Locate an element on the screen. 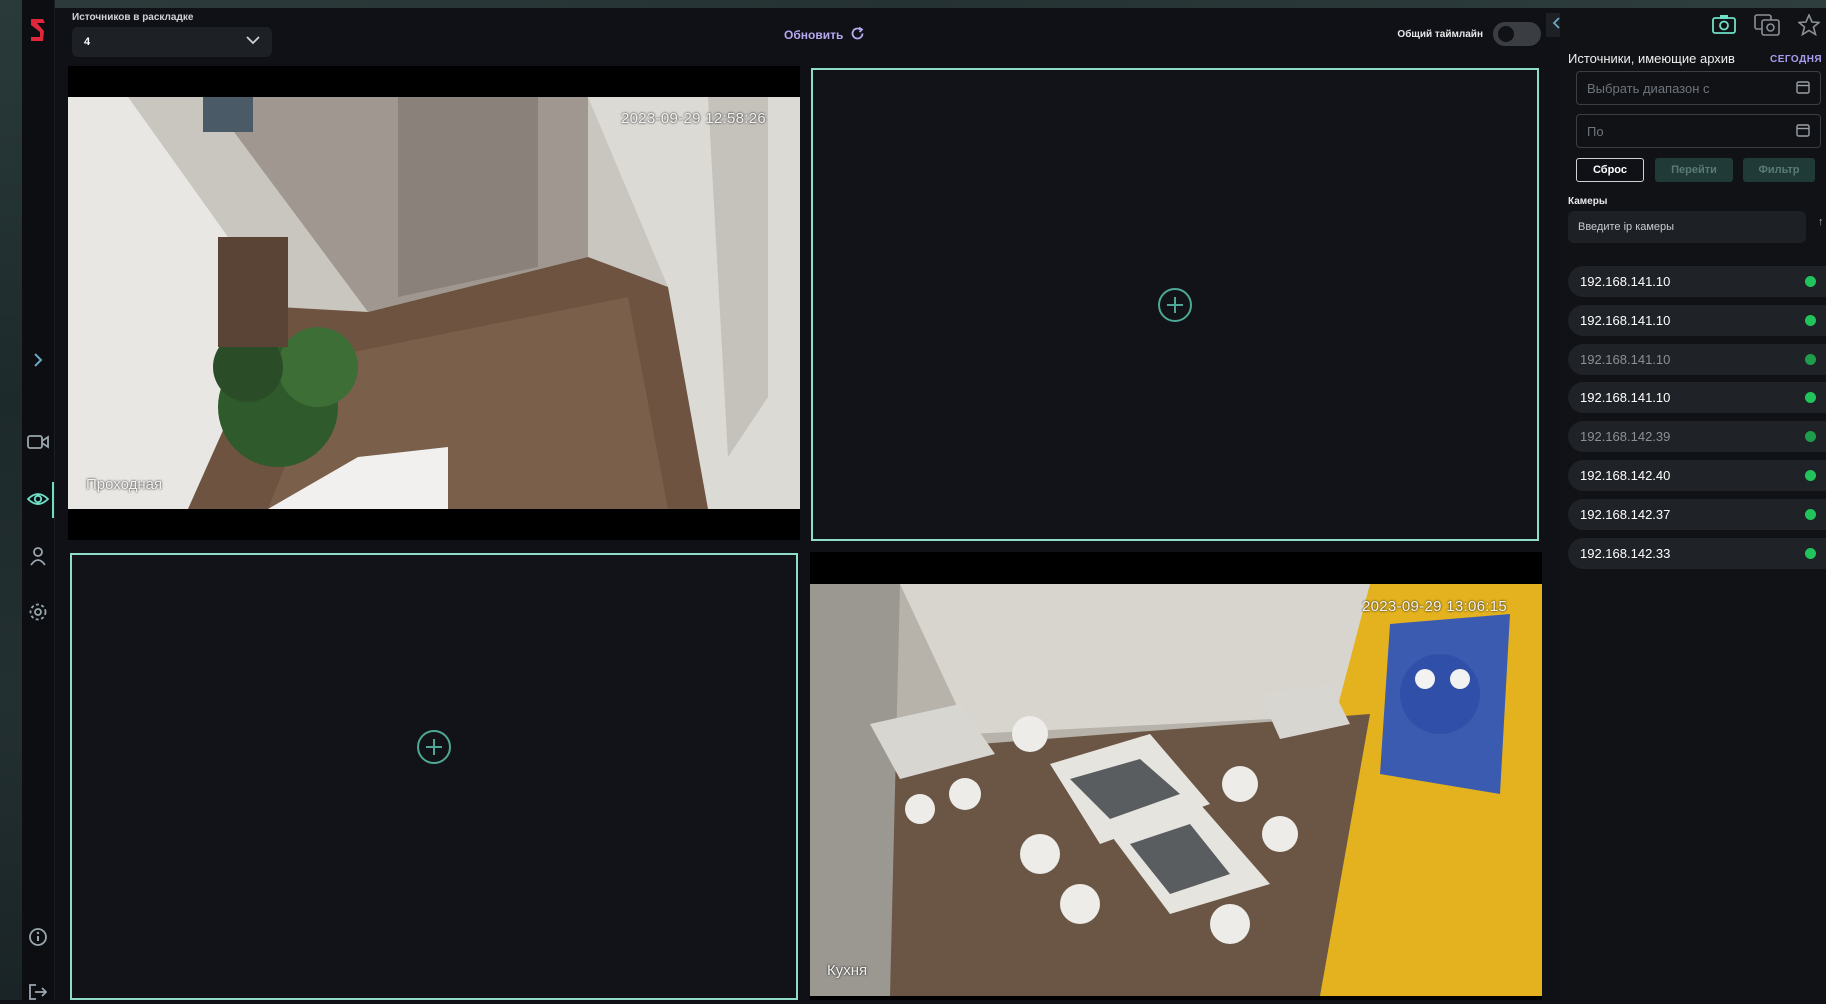  go-button: Перейти is located at coordinates (1694, 170).